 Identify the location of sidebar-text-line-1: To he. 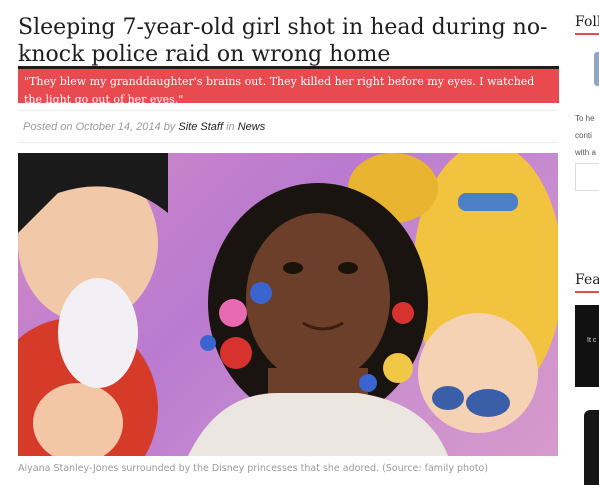
(585, 118).